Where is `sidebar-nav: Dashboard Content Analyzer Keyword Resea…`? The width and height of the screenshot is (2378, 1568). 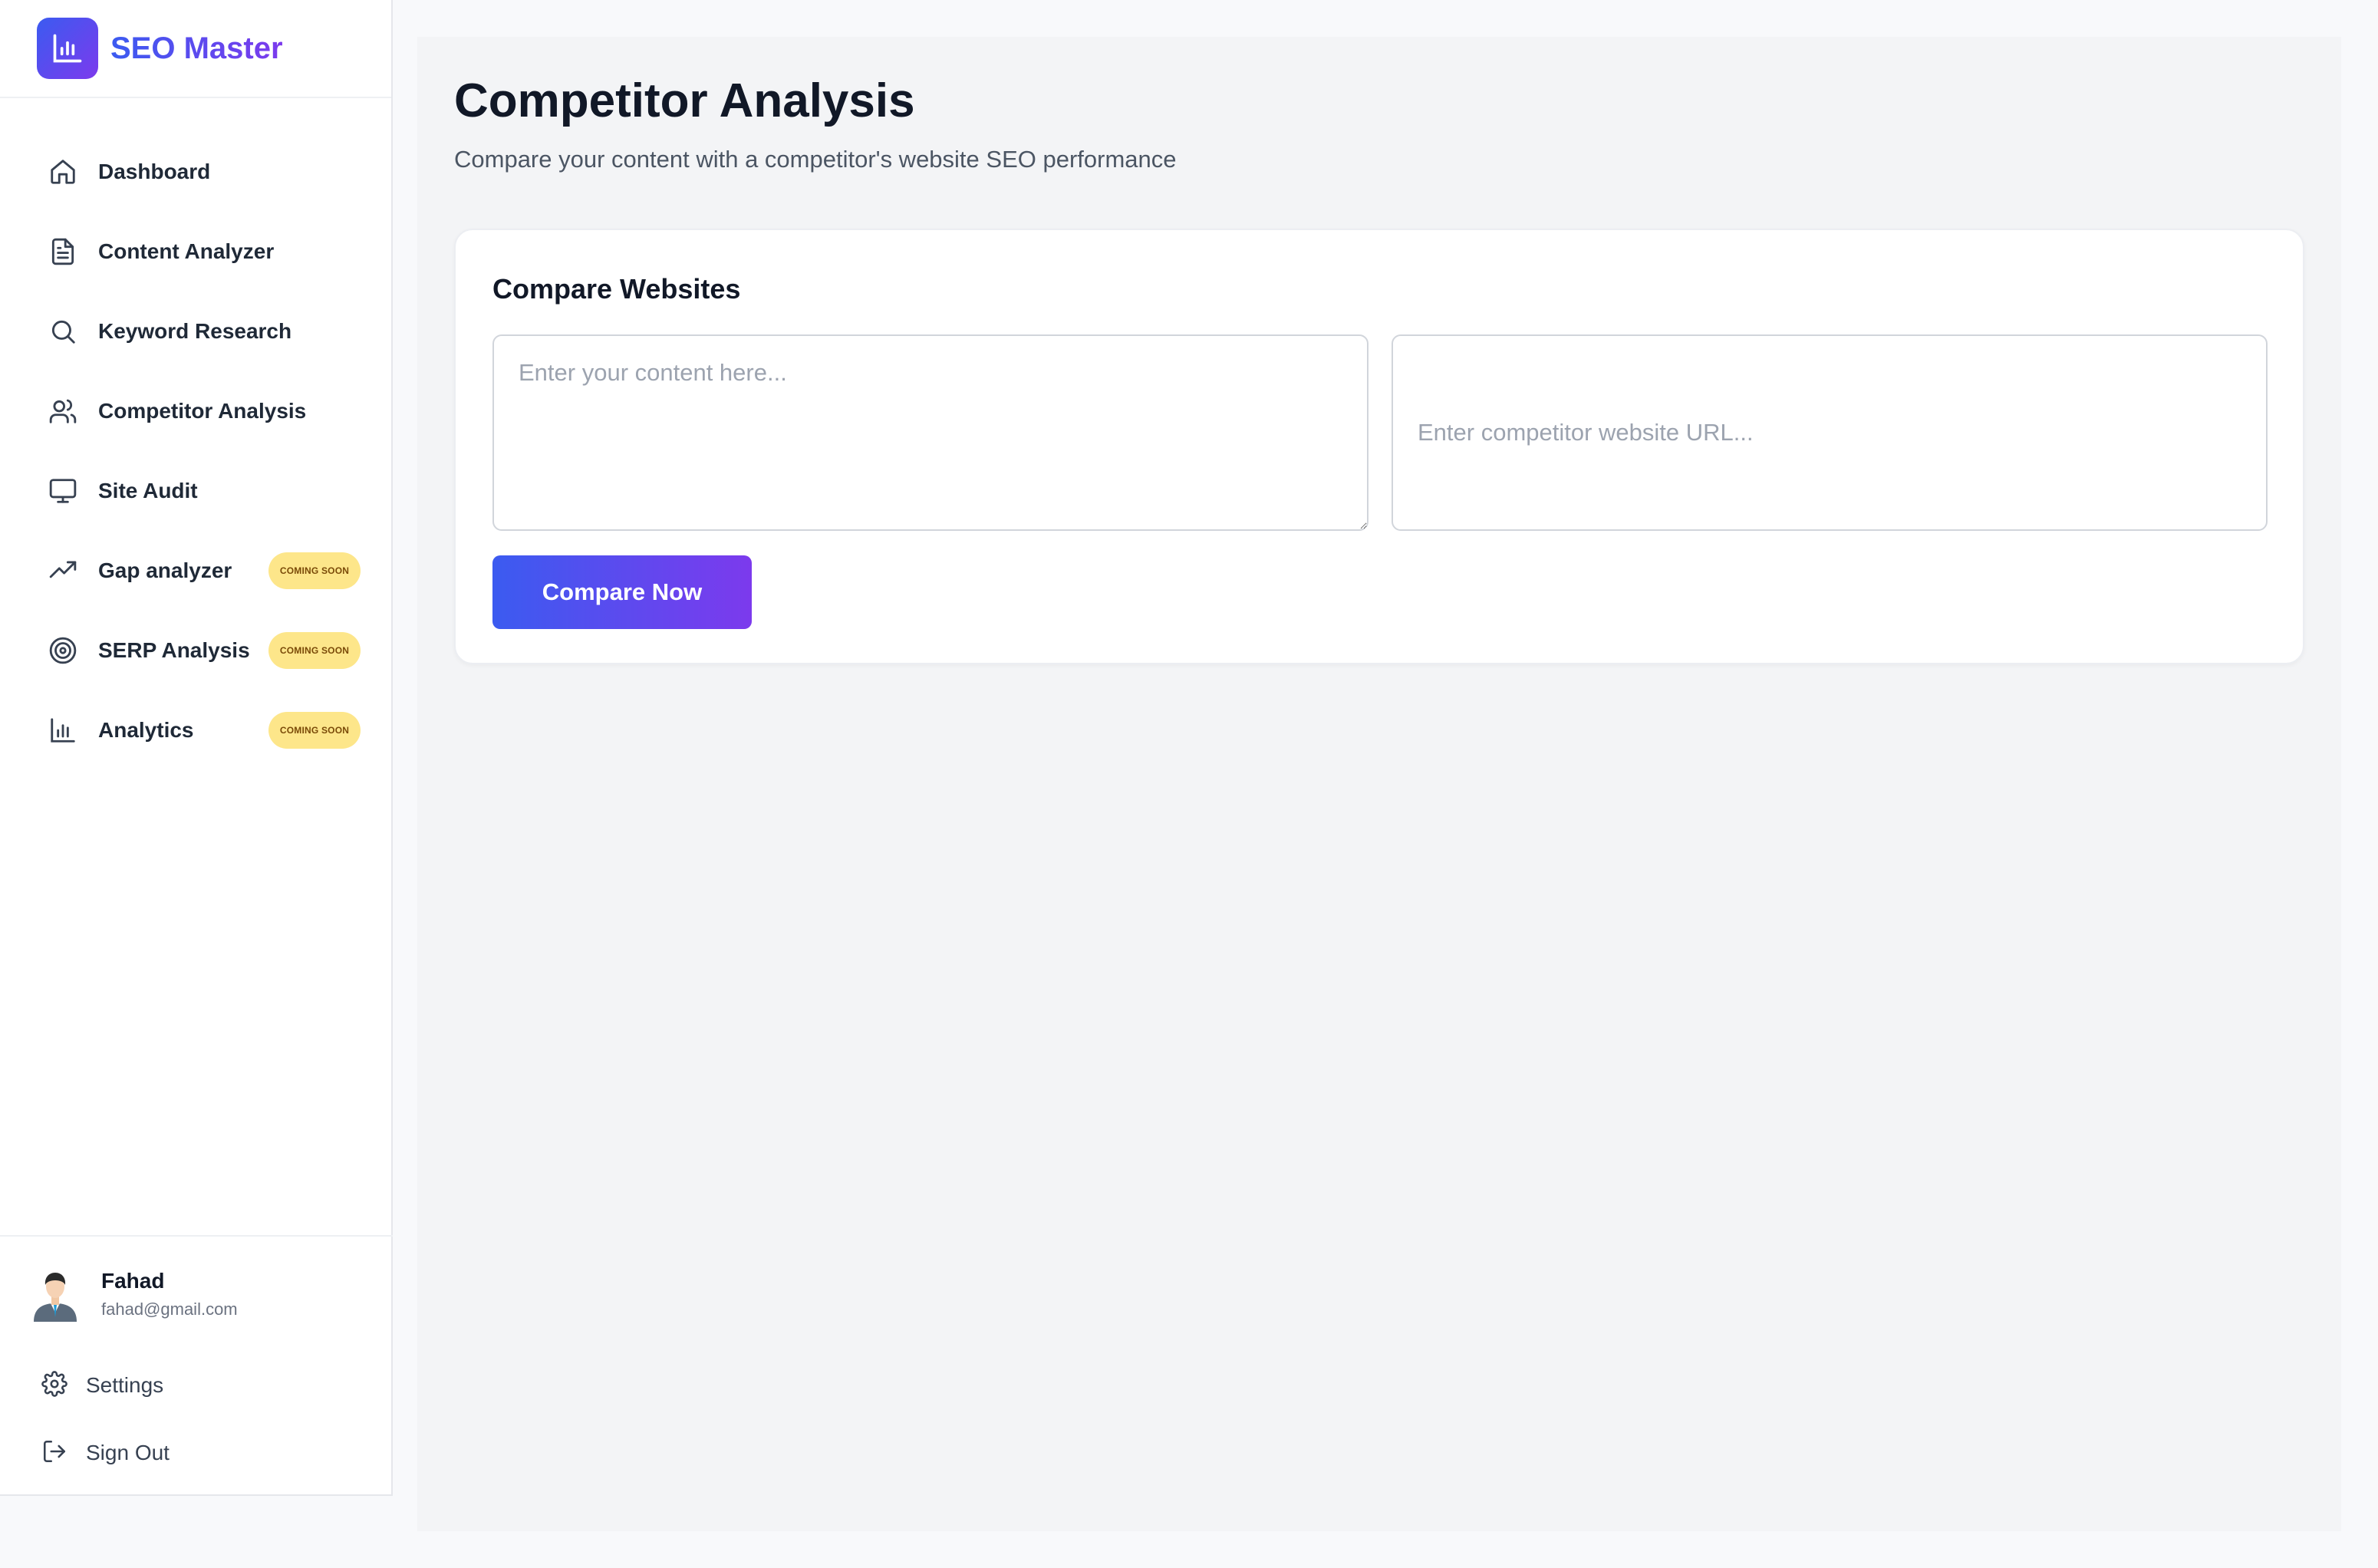 sidebar-nav: Dashboard Content Analyzer Keyword Resea… is located at coordinates (197, 451).